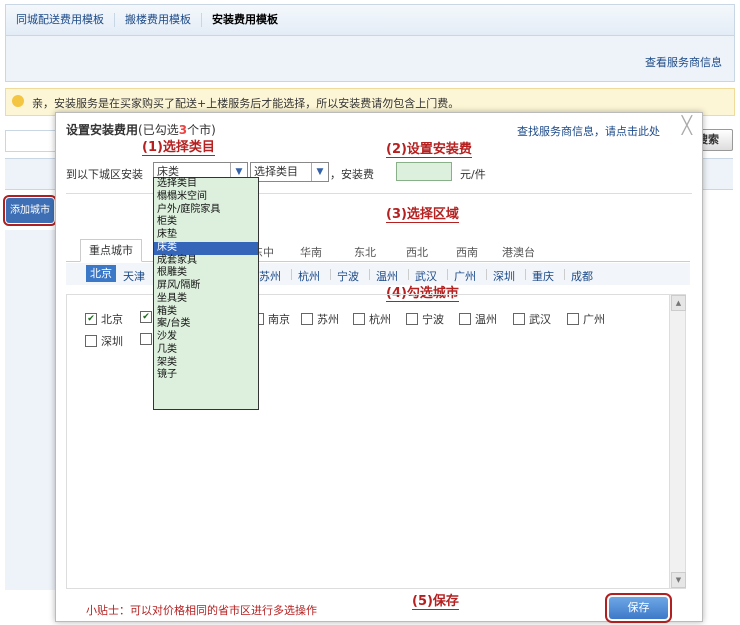 Image resolution: width=740 pixels, height=625 pixels. I want to click on region-tab-hk-macao-tw: 港澳台, so click(518, 252).